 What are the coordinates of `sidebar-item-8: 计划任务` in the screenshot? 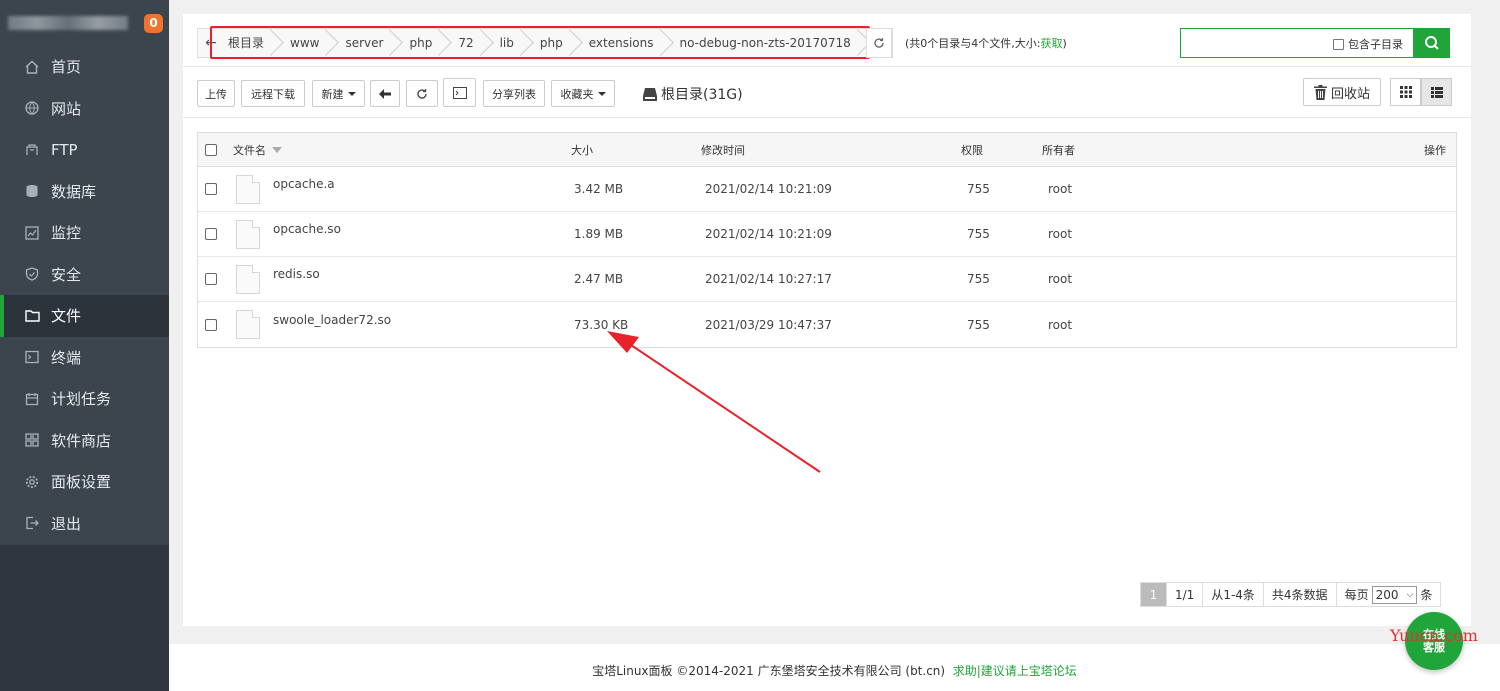 It's located at (84, 399).